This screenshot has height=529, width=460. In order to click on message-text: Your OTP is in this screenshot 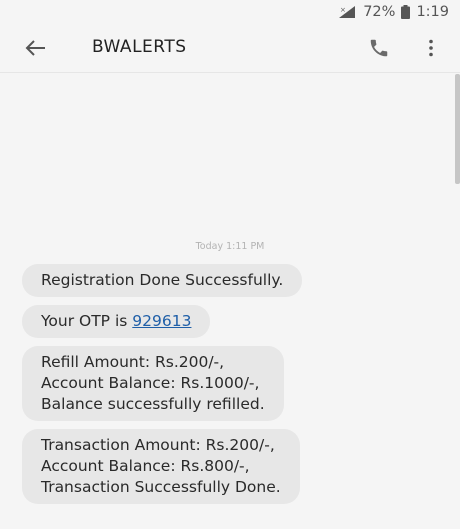, I will do `click(87, 321)`.